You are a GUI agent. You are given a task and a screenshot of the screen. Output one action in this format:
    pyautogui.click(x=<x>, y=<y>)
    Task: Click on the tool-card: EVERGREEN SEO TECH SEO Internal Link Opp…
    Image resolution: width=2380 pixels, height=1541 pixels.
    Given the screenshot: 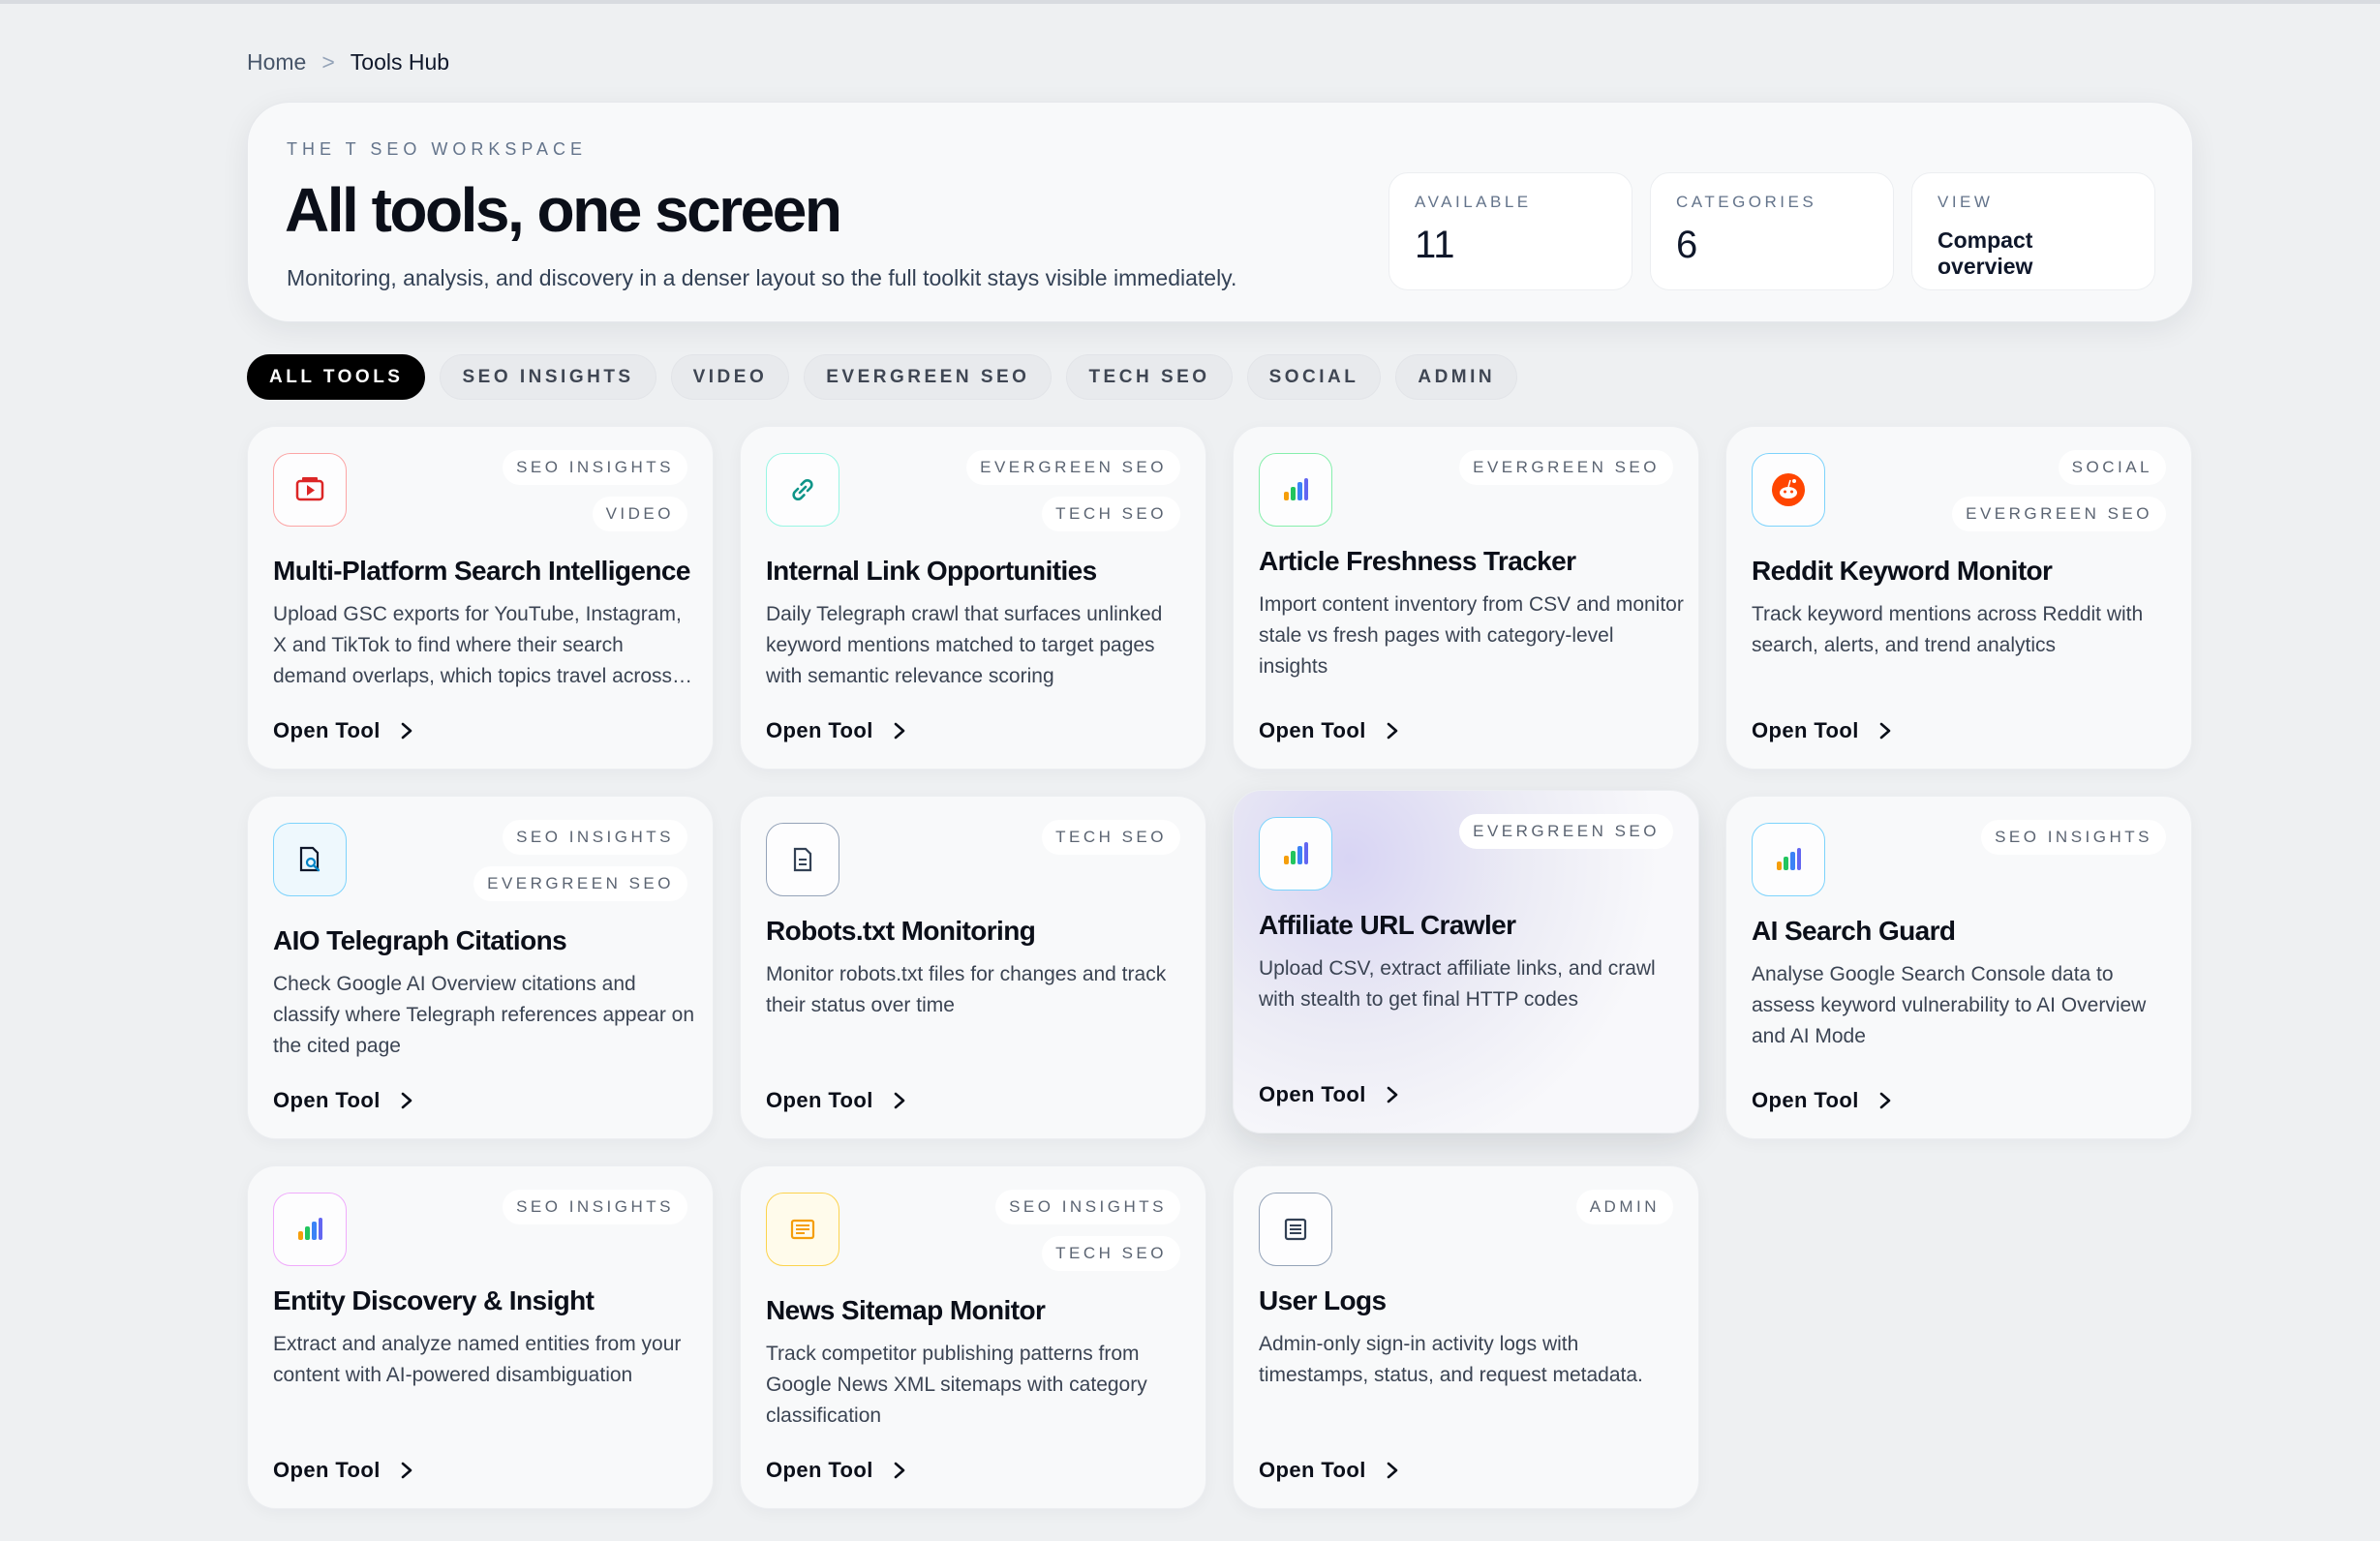 What is the action you would take?
    pyautogui.click(x=973, y=598)
    